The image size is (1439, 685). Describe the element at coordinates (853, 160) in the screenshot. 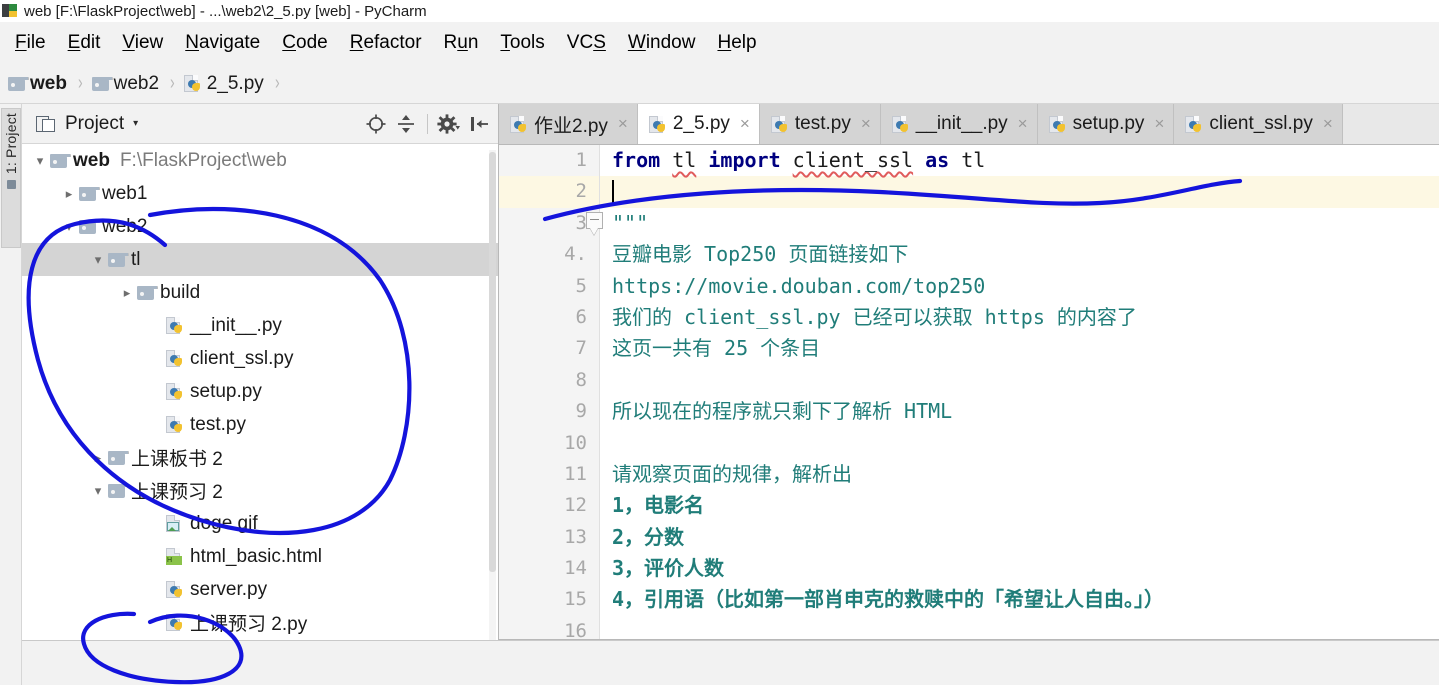

I see `code-token: client_ssl` at that location.